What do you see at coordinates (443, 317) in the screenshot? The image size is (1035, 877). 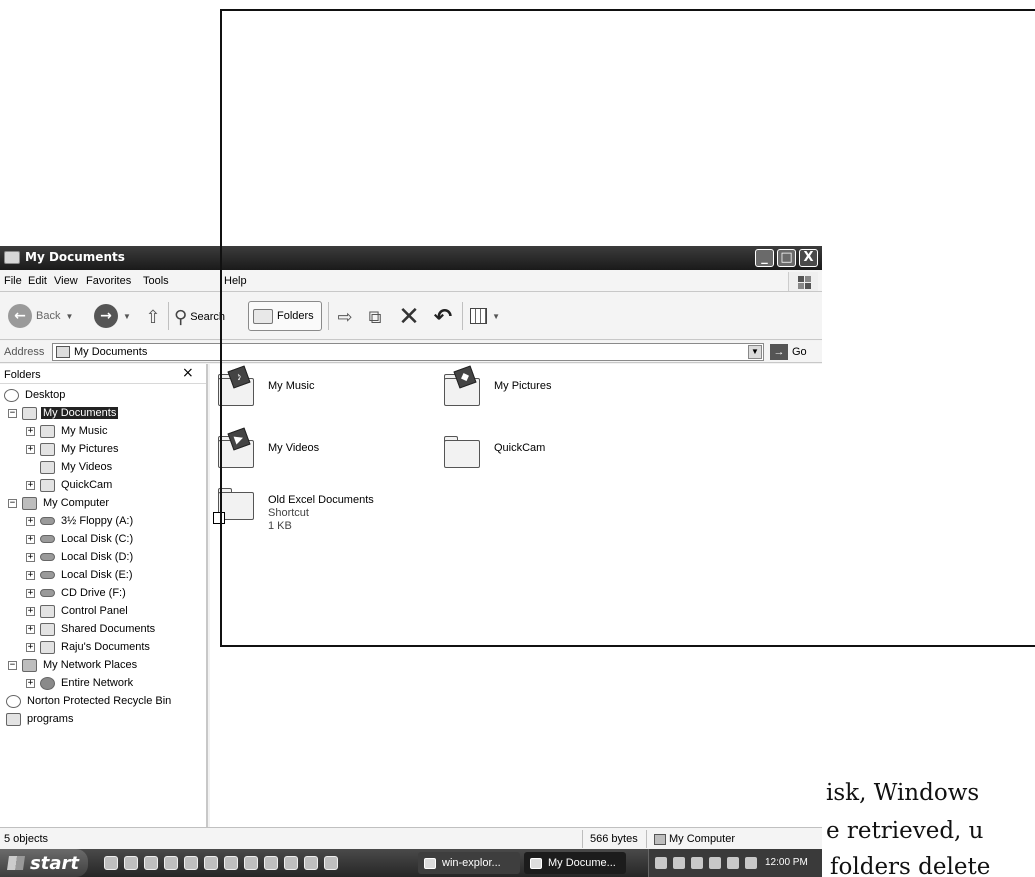 I see `undo-icon: ↶` at bounding box center [443, 317].